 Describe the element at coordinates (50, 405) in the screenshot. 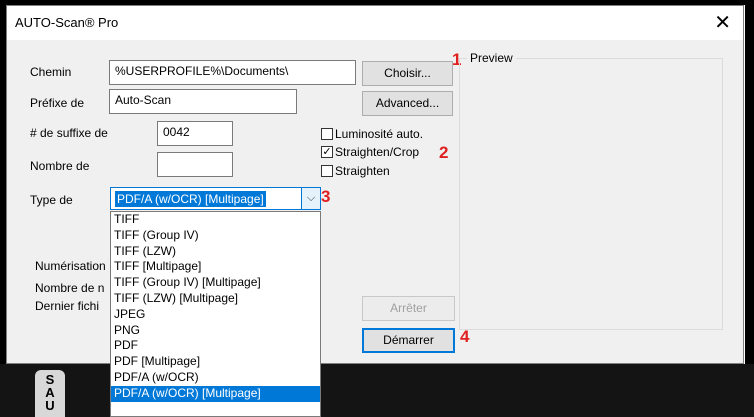

I see `app-icon-letter: U` at that location.